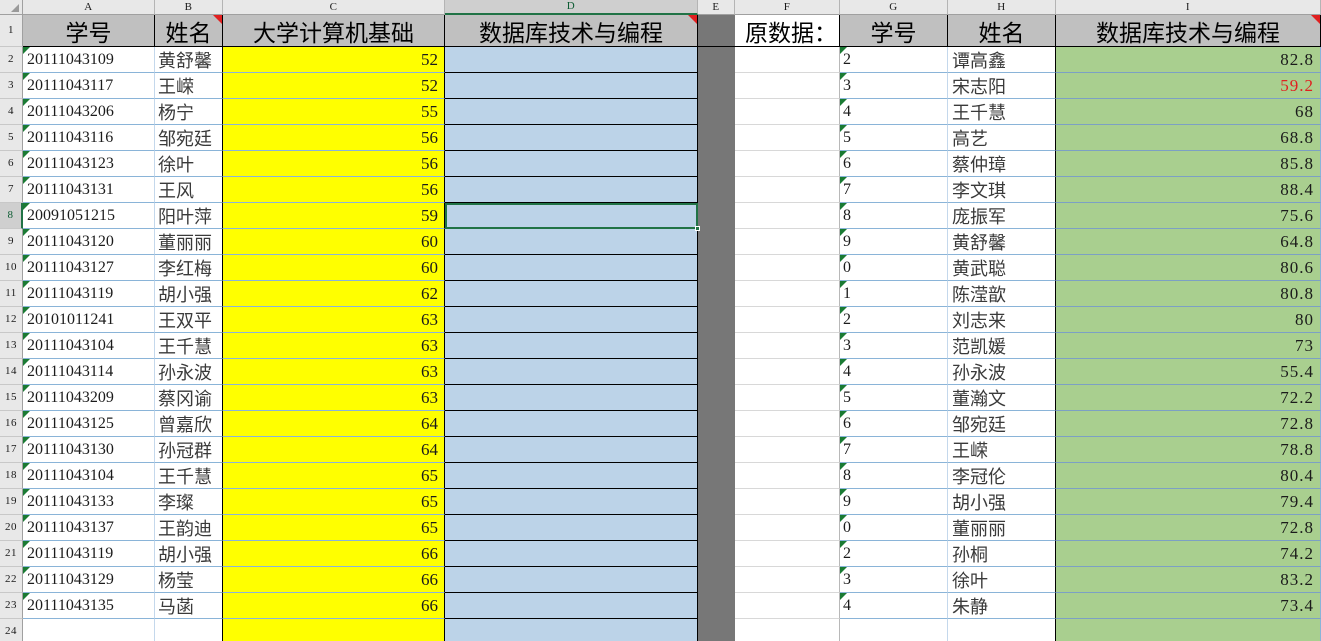  Describe the element at coordinates (89, 294) in the screenshot. I see `cell-student-id-left: 20111043119` at that location.